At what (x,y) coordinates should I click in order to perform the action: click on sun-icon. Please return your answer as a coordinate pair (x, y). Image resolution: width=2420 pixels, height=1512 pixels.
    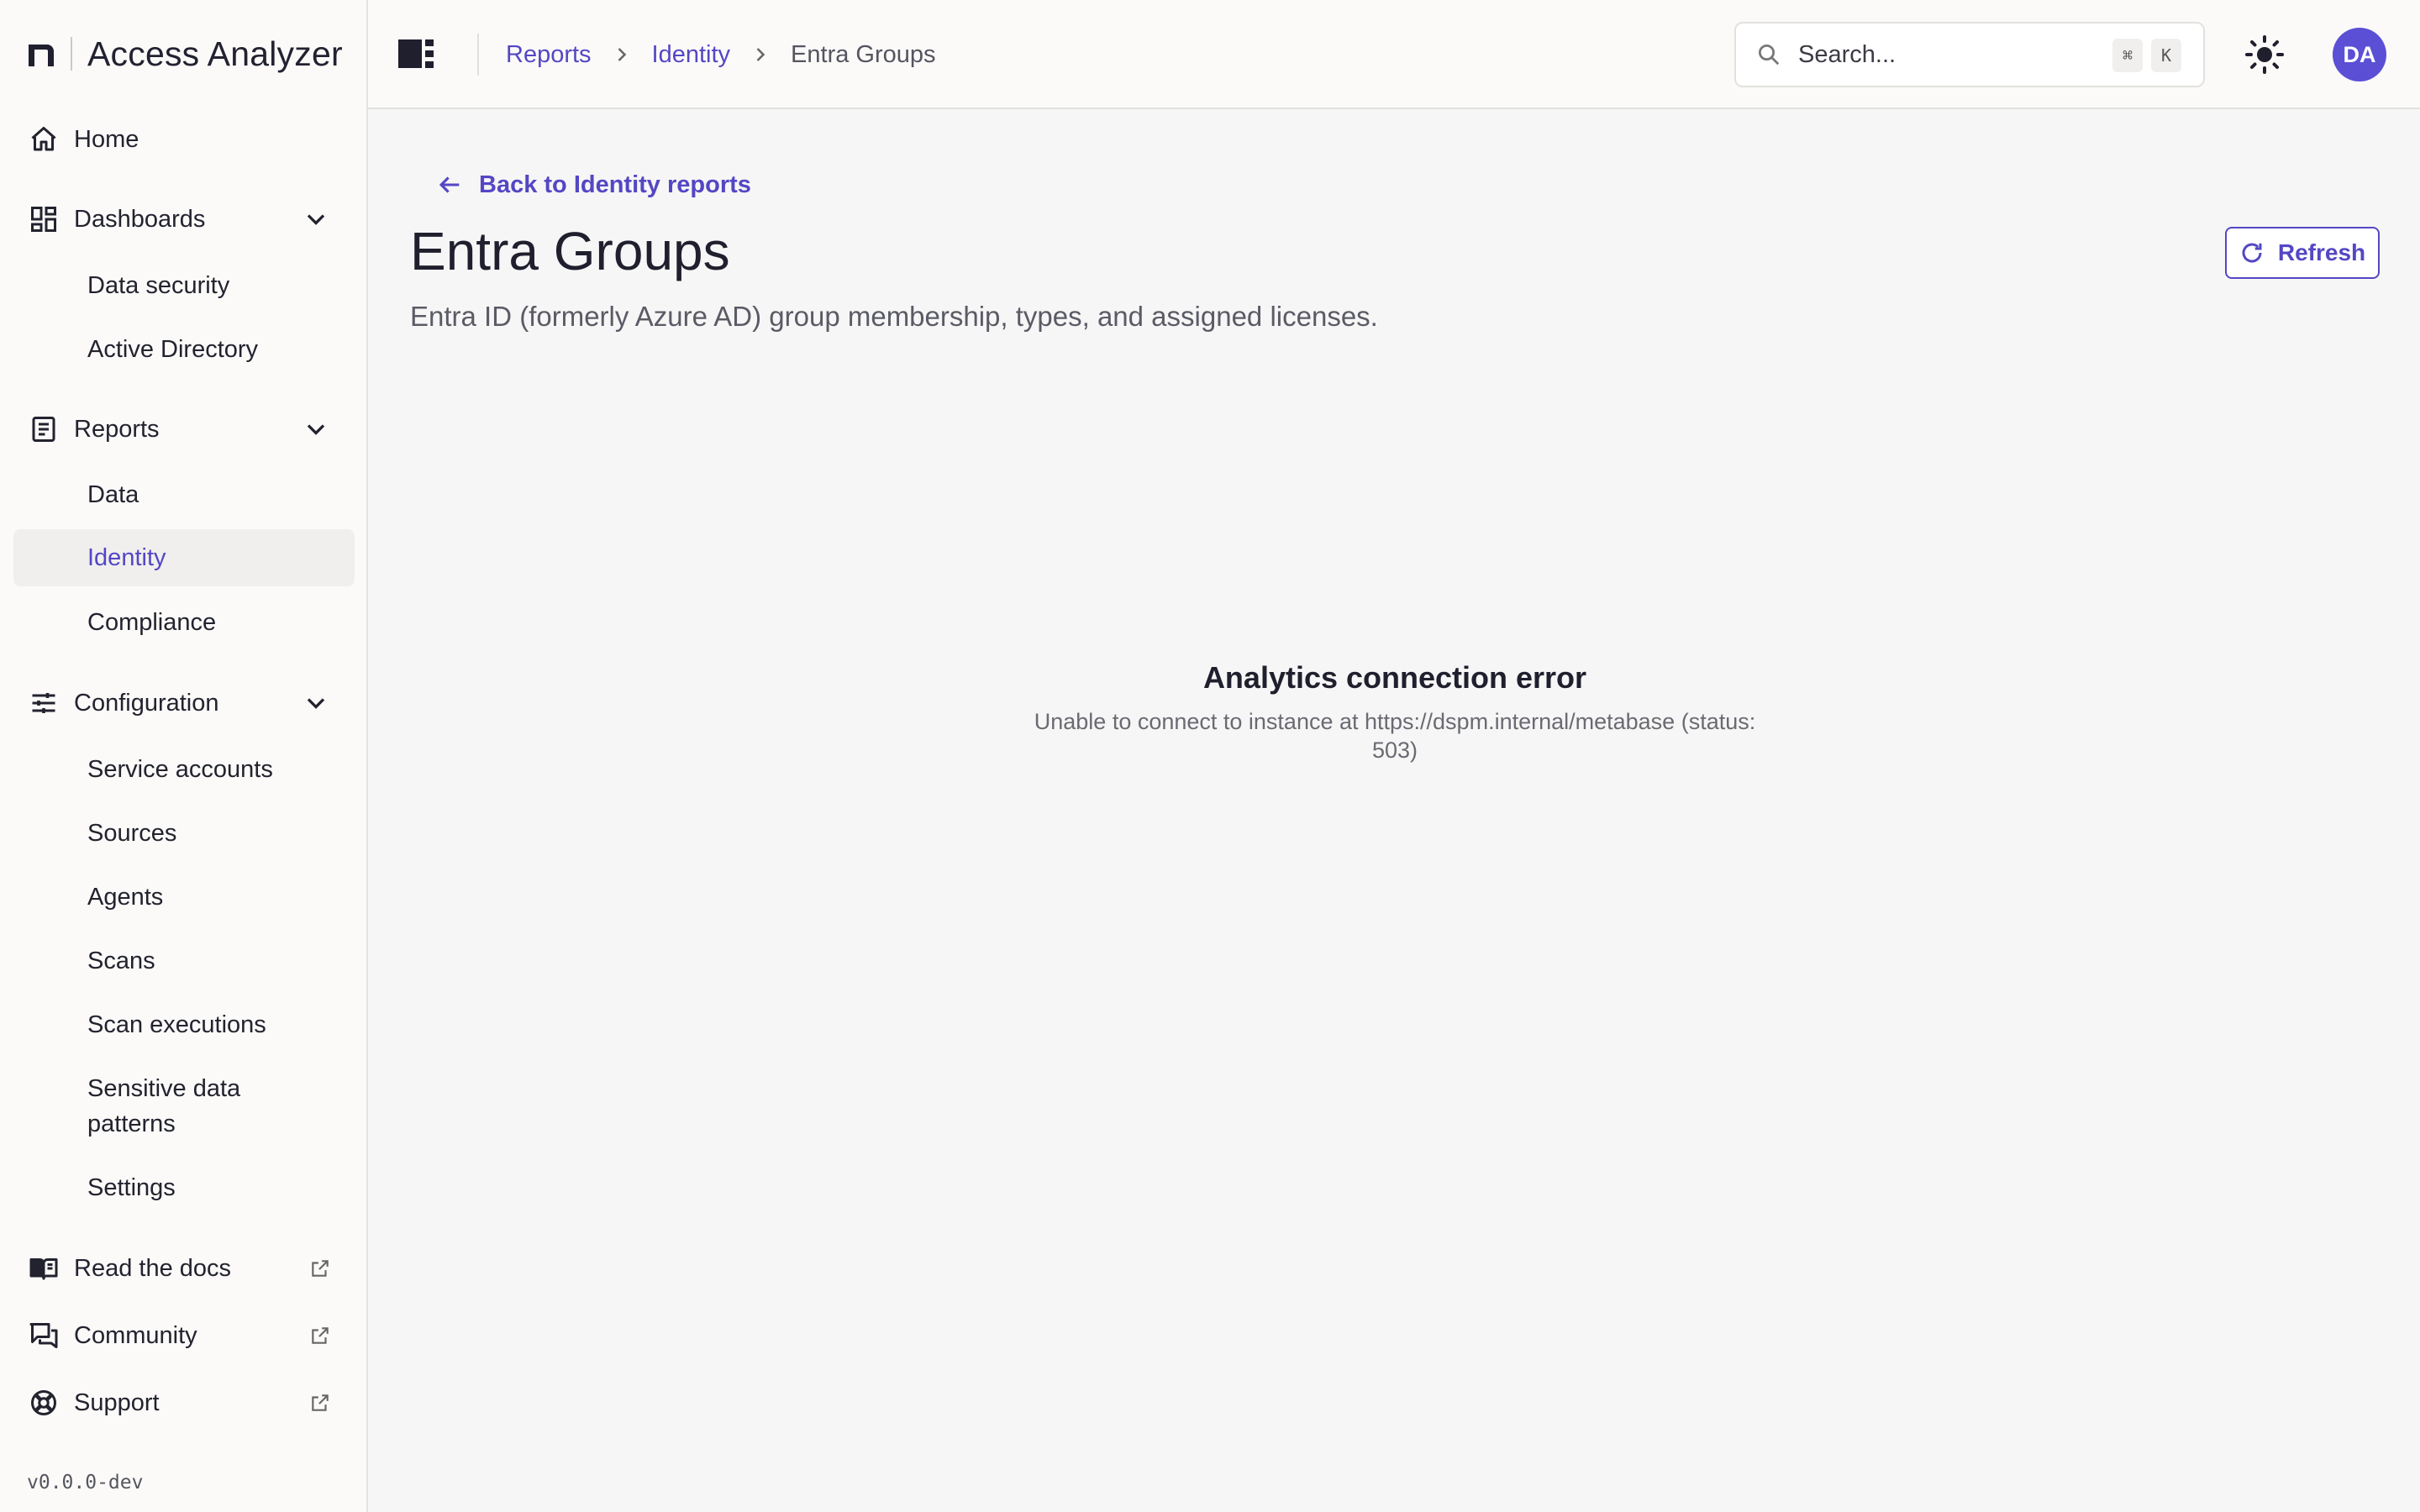
    Looking at the image, I should click on (2265, 55).